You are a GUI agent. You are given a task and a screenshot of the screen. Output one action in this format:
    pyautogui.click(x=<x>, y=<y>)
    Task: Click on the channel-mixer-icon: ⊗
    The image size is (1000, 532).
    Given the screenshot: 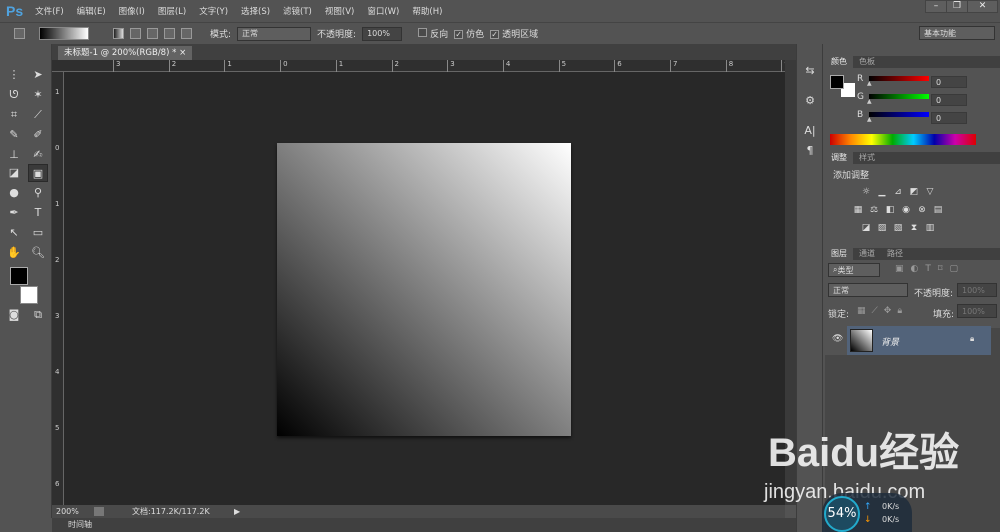 What is the action you would take?
    pyautogui.click(x=922, y=210)
    